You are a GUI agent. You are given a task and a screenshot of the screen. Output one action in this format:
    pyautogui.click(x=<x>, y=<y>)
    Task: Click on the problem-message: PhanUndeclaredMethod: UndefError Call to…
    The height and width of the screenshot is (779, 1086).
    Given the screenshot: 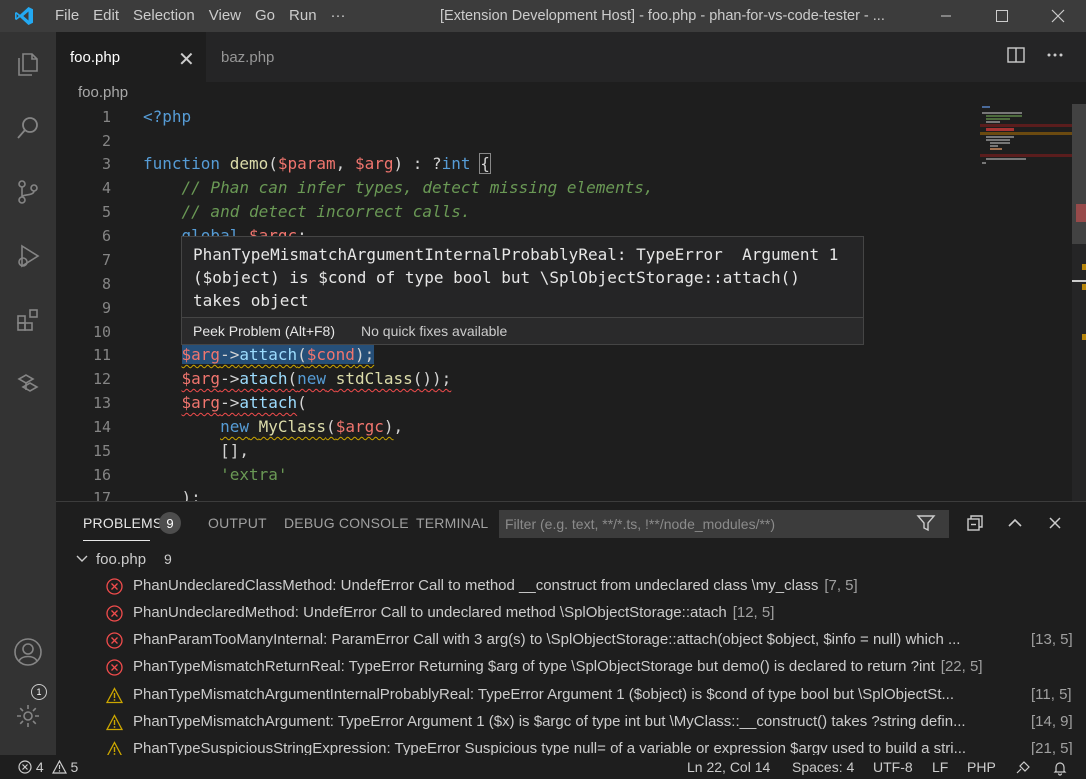 What is the action you would take?
    pyautogui.click(x=430, y=612)
    